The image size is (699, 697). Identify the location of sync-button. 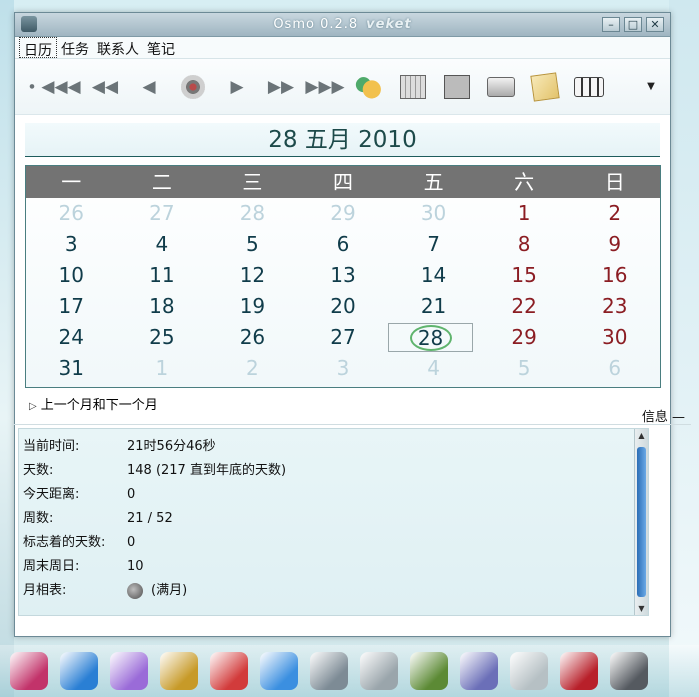
(369, 87).